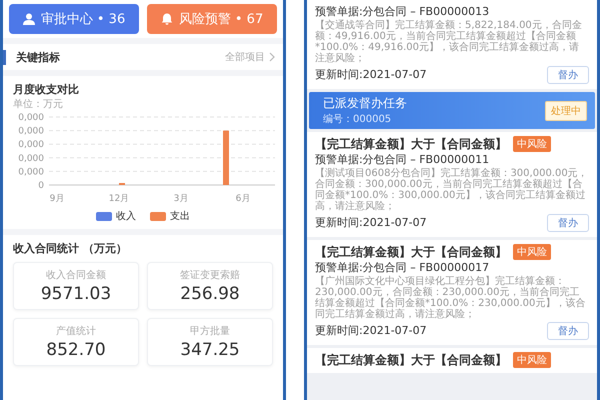 The width and height of the screenshot is (600, 400). What do you see at coordinates (210, 275) in the screenshot?
I see `stat-label: 签证变更索赔` at bounding box center [210, 275].